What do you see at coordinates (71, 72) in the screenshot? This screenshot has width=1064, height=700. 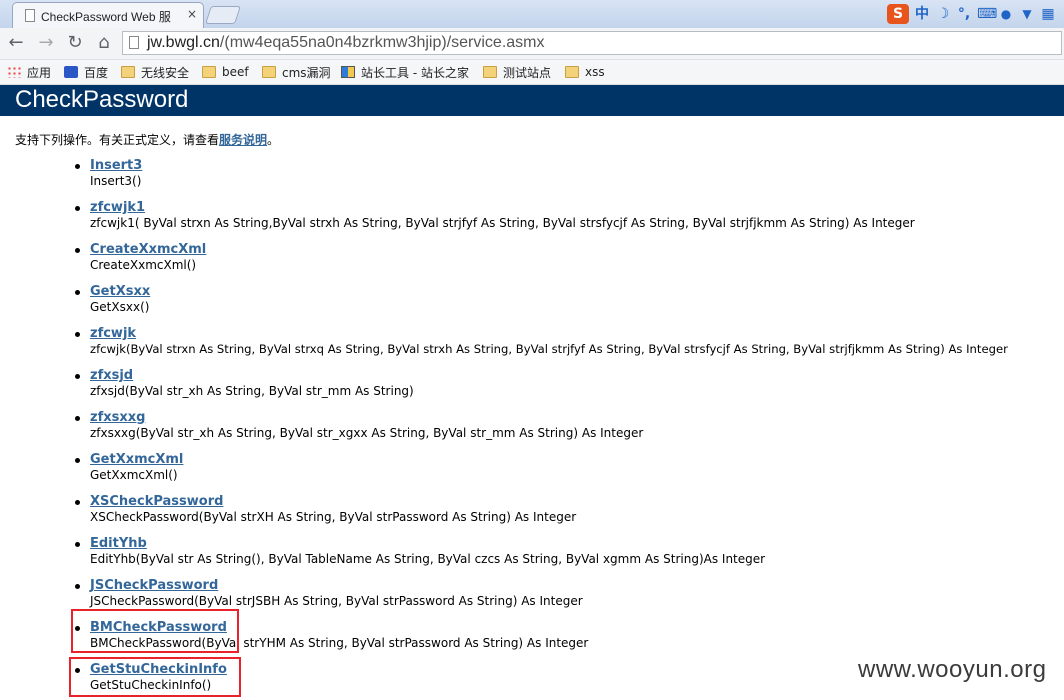 I see `baidu-icon` at bounding box center [71, 72].